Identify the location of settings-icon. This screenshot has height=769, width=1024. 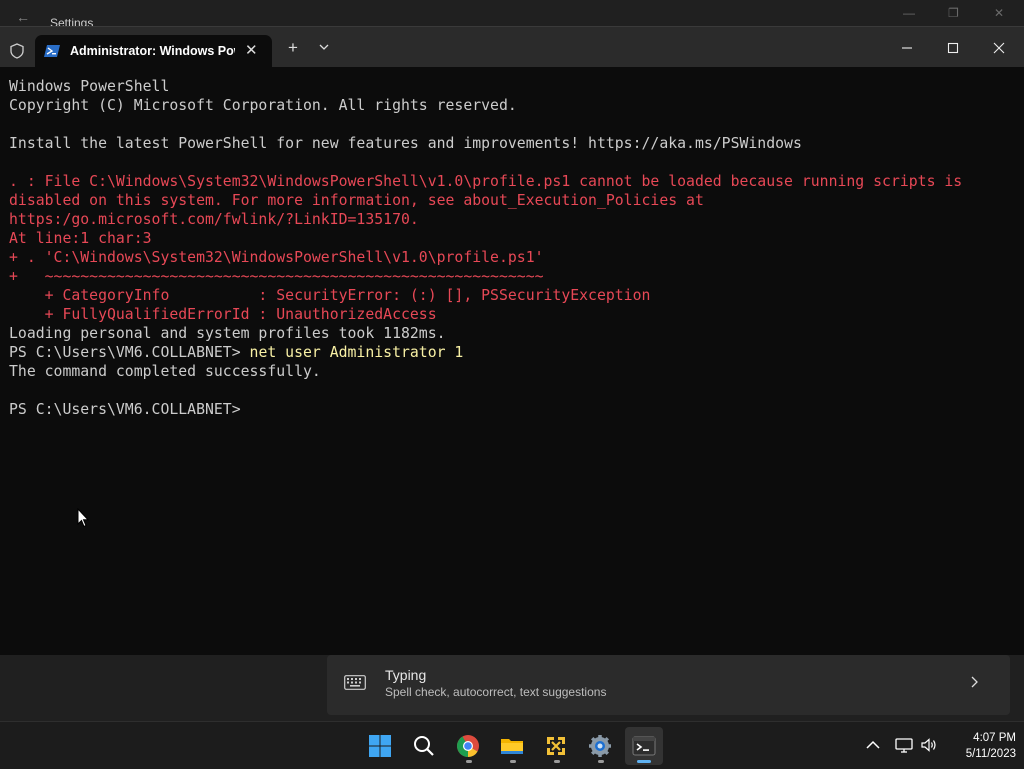
(600, 746).